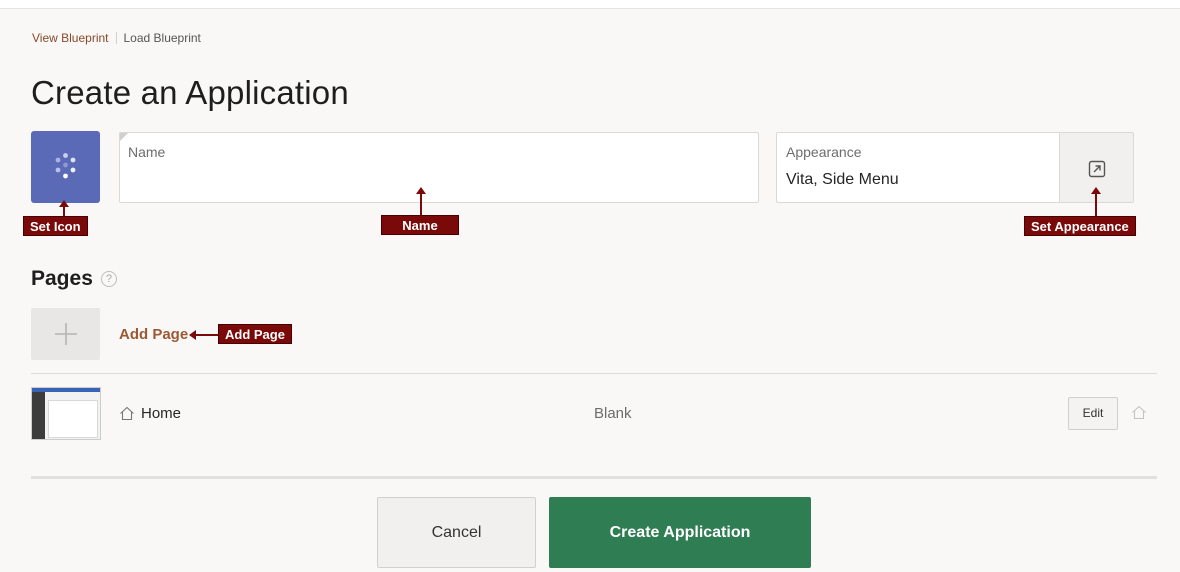 This screenshot has height=572, width=1180. What do you see at coordinates (824, 152) in the screenshot?
I see `appearance-label: Appearance` at bounding box center [824, 152].